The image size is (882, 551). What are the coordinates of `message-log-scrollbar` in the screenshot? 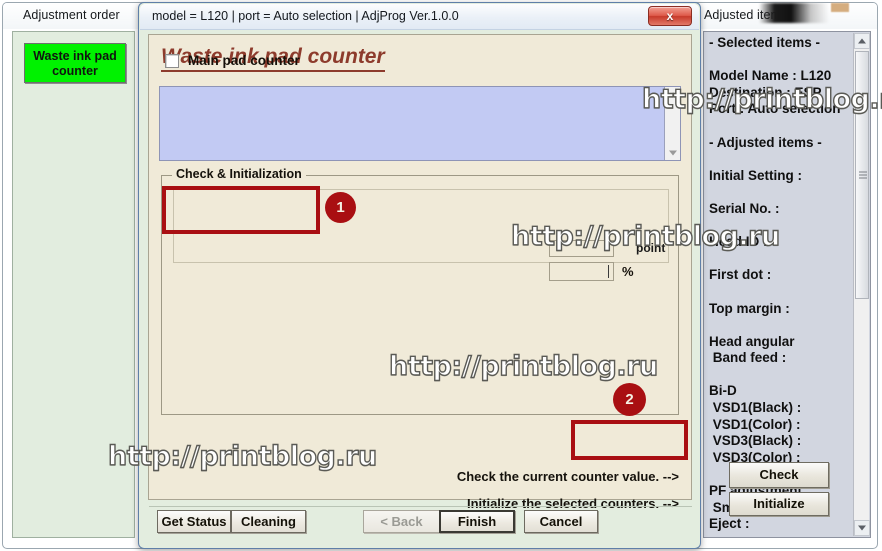 It's located at (672, 123).